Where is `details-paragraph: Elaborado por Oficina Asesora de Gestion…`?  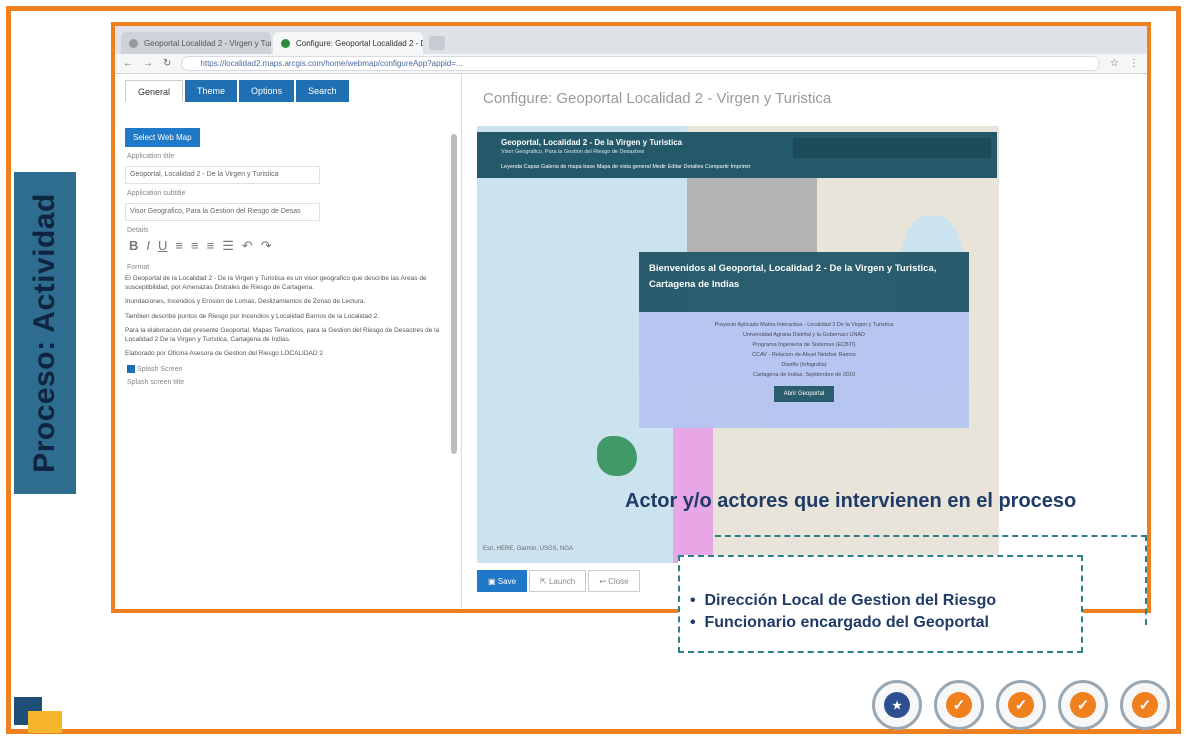 details-paragraph: Elaborado por Oficina Asesora de Gestion… is located at coordinates (224, 353).